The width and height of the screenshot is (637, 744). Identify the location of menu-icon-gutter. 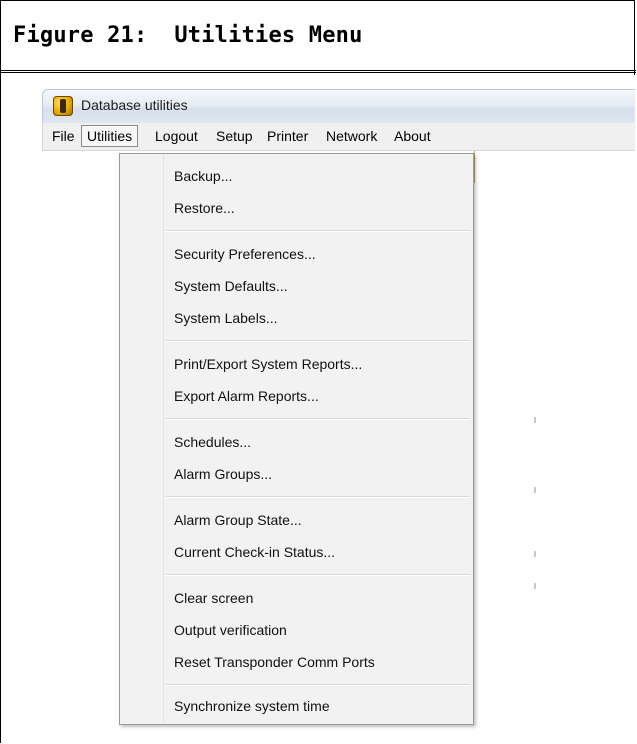
(142, 439).